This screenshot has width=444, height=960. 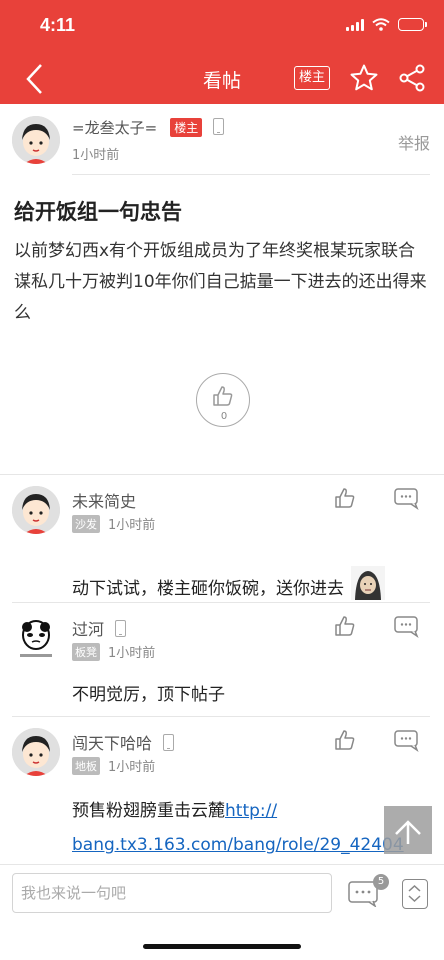 I want to click on wifi-icon, so click(x=381, y=24).